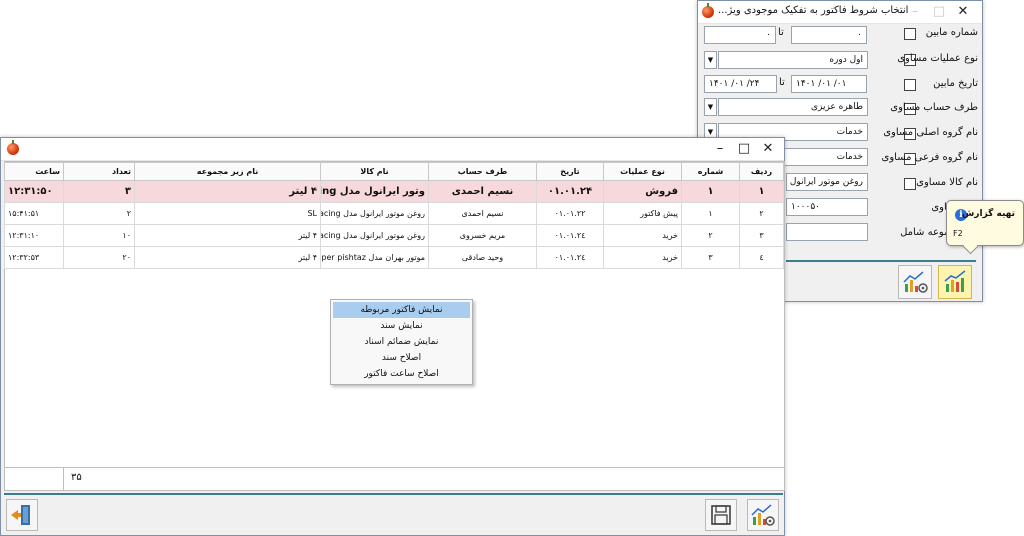 This screenshot has height=536, width=1024. What do you see at coordinates (374, 171) in the screenshot?
I see `col-header-product: نام کالا` at bounding box center [374, 171].